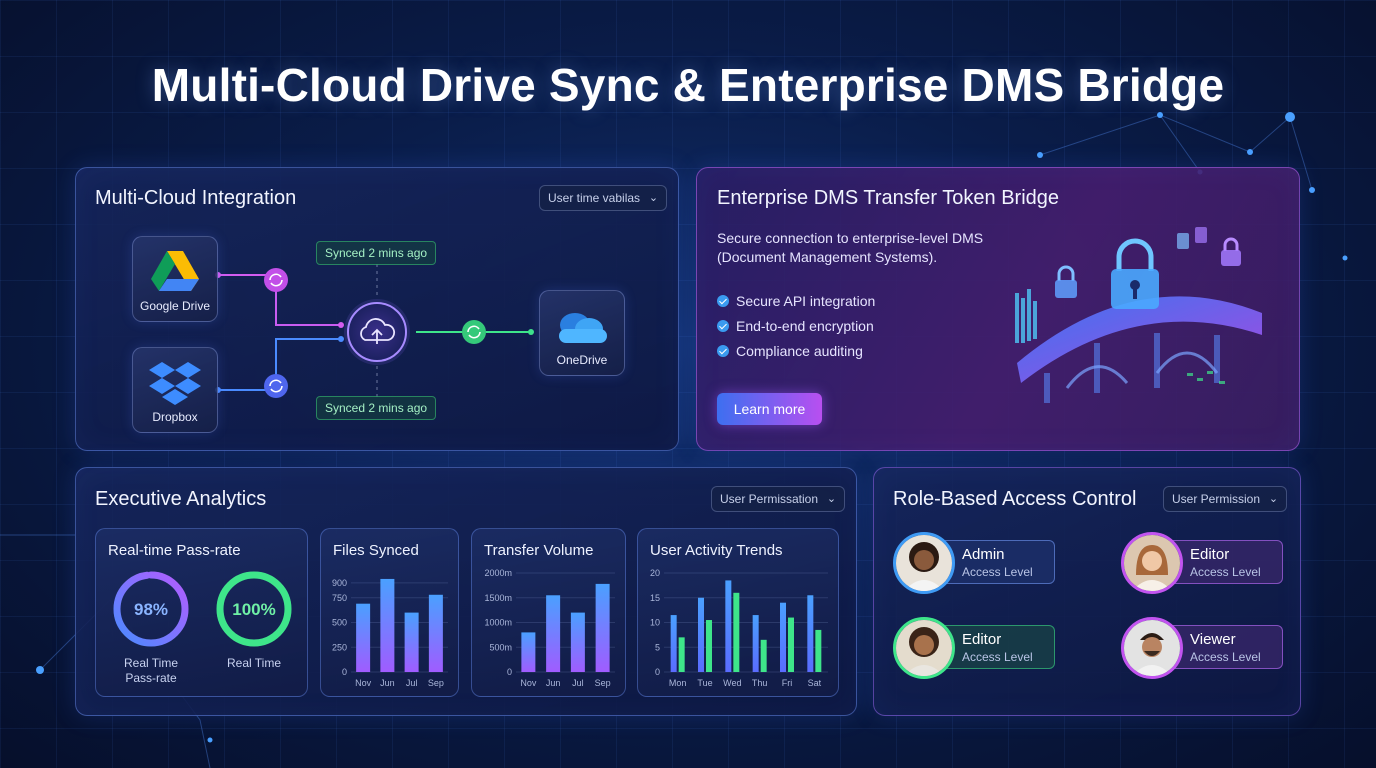 The width and height of the screenshot is (1376, 768). What do you see at coordinates (769, 499) in the screenshot?
I see `dropdown-value: User Permissation` at bounding box center [769, 499].